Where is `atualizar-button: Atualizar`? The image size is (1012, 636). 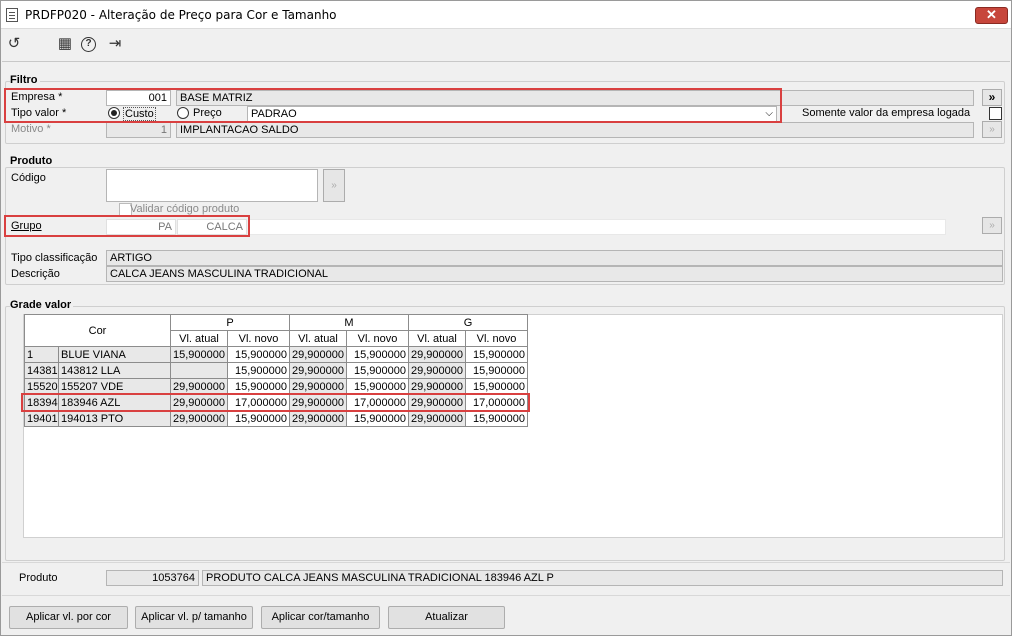 atualizar-button: Atualizar is located at coordinates (446, 617).